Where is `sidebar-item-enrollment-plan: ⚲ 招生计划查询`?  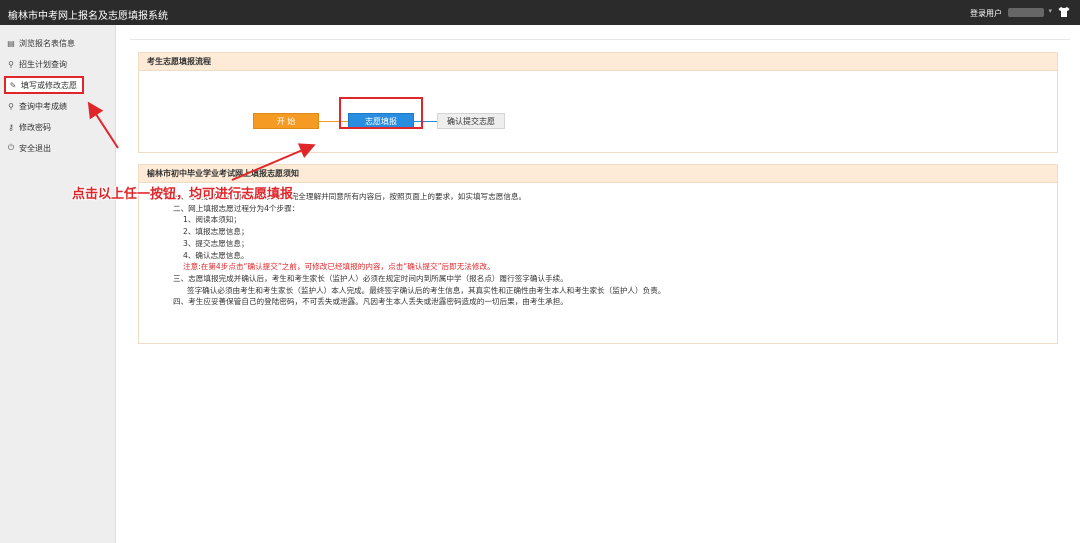
sidebar-item-enrollment-plan: ⚲ 招生计划查询 is located at coordinates (58, 64).